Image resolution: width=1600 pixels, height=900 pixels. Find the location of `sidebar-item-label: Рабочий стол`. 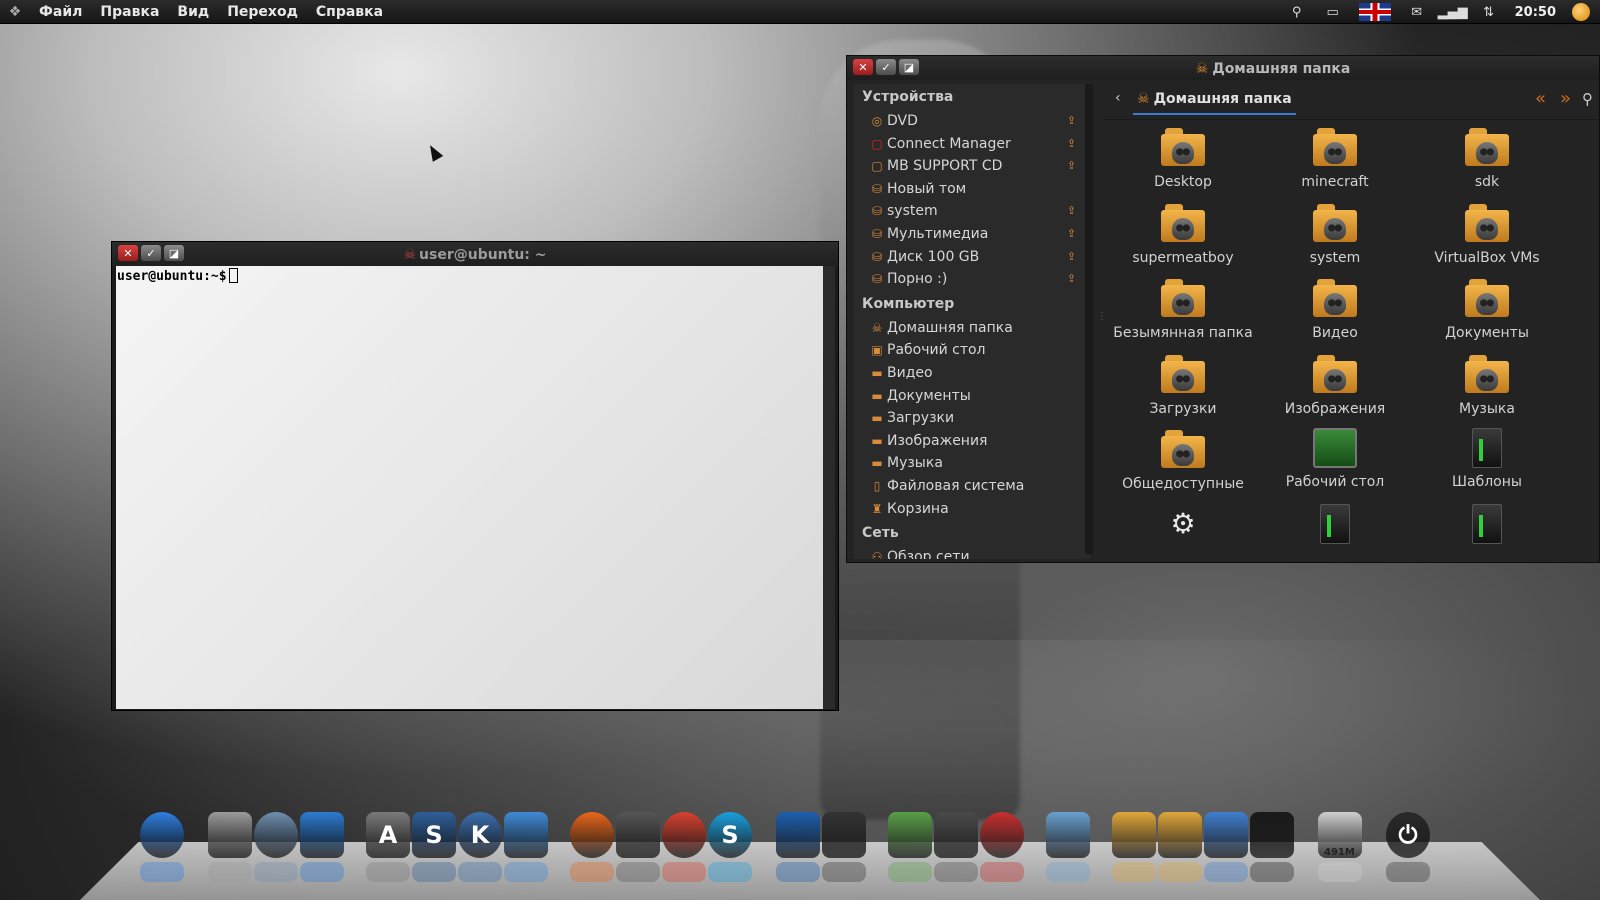

sidebar-item-label: Рабочий стол is located at coordinates (936, 350).